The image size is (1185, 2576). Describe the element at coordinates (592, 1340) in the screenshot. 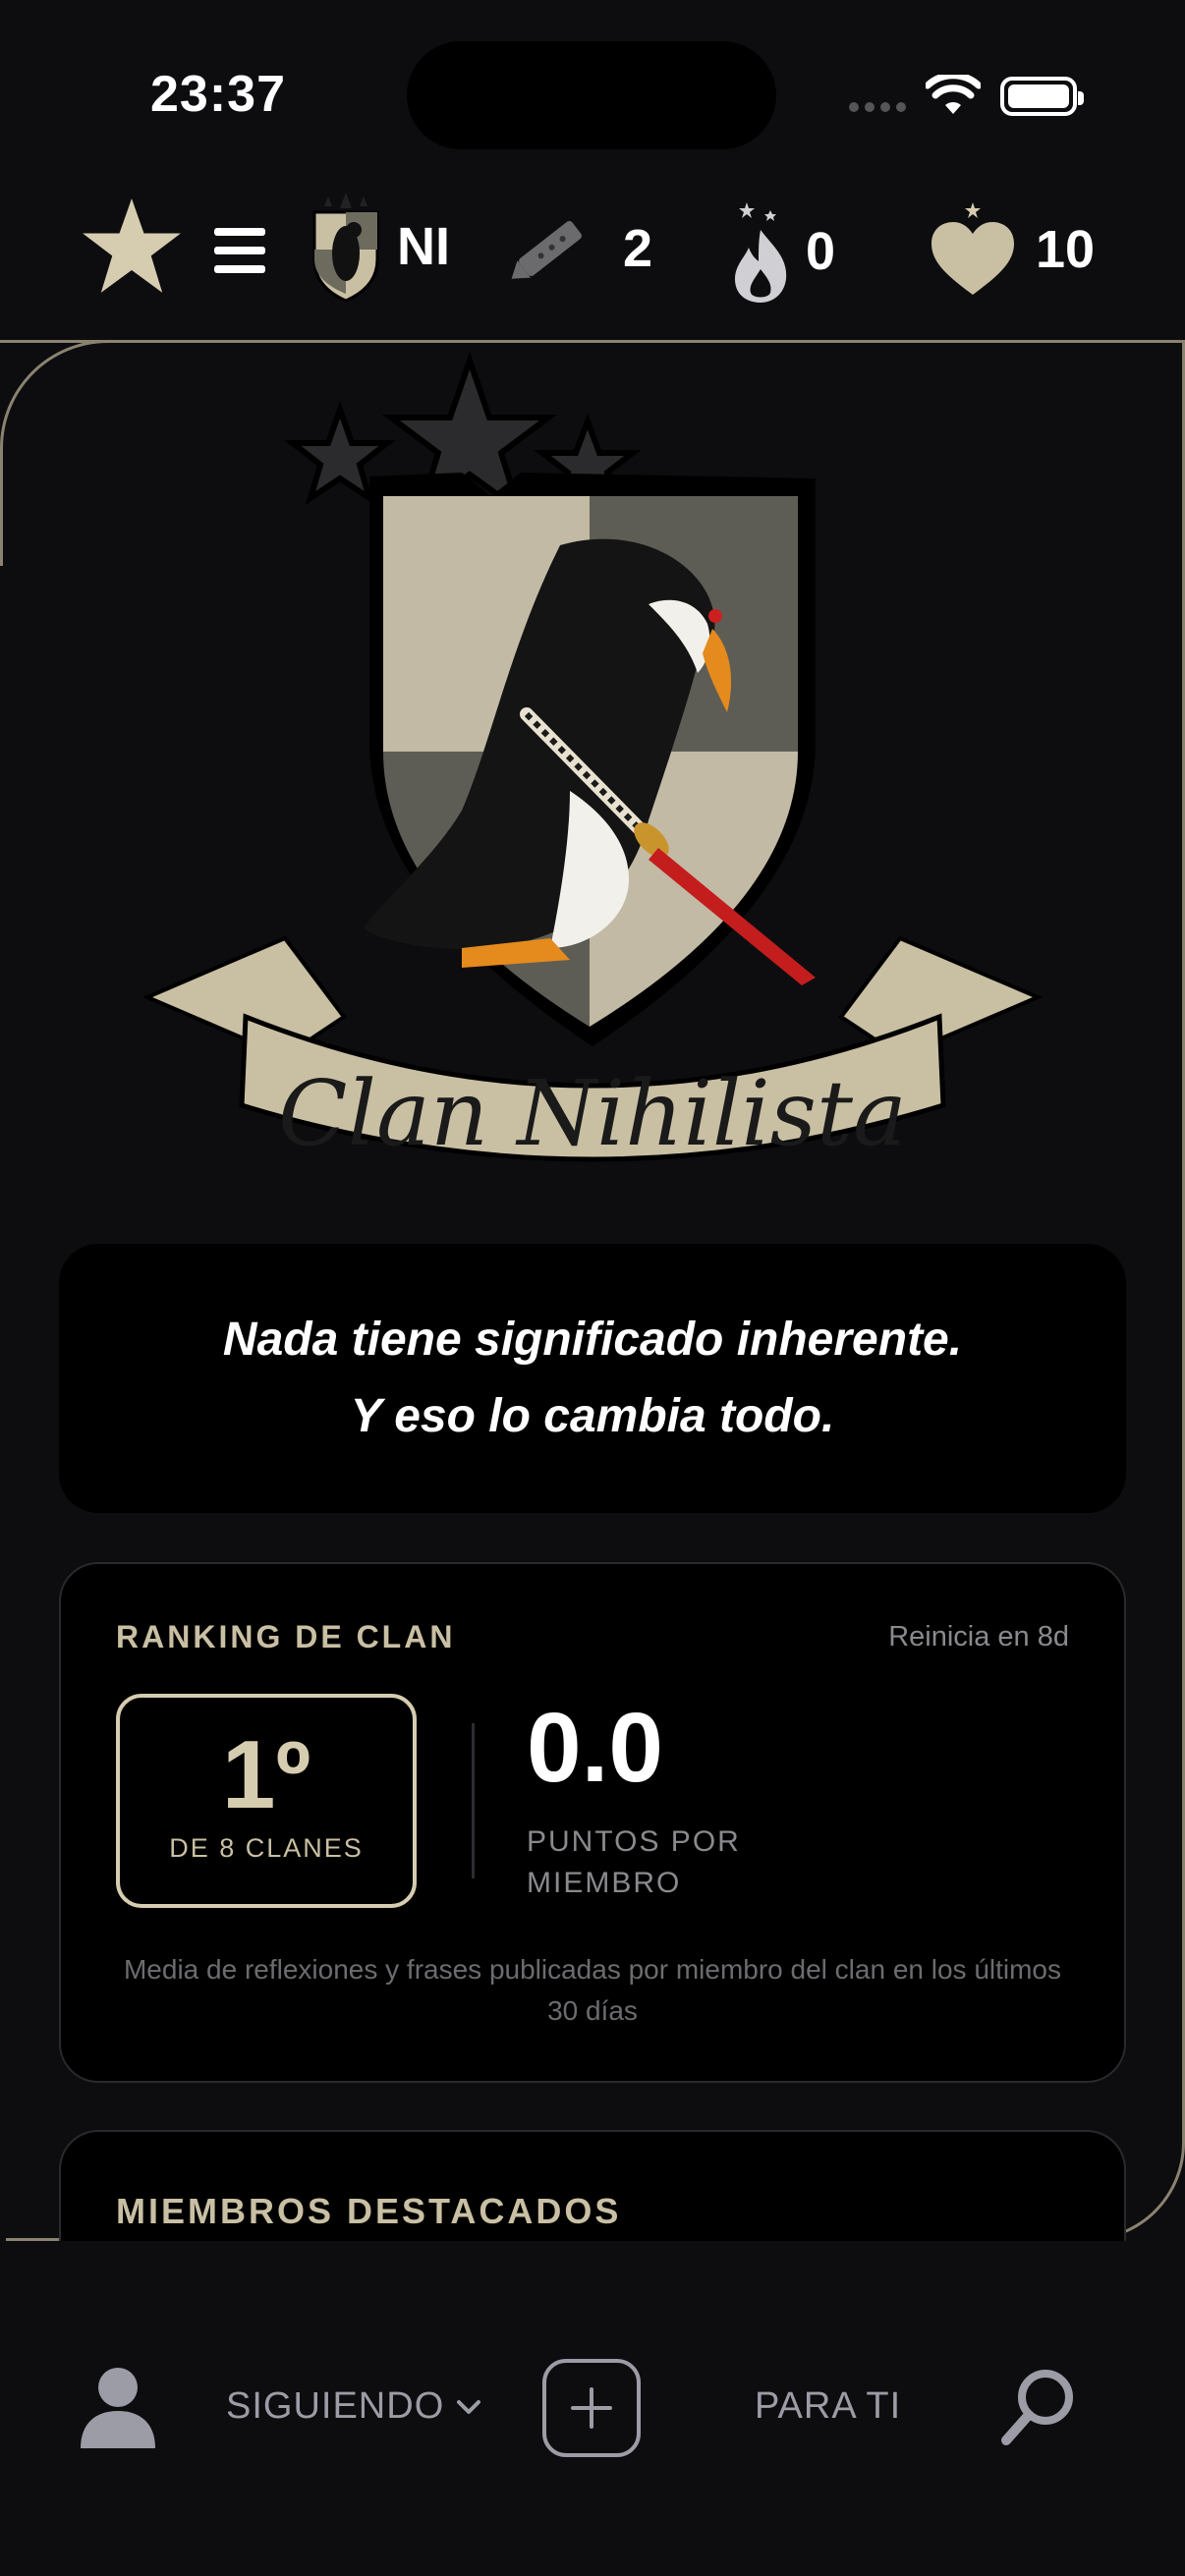

I see `motto-line-1: Nada tiene significado inherente.` at that location.